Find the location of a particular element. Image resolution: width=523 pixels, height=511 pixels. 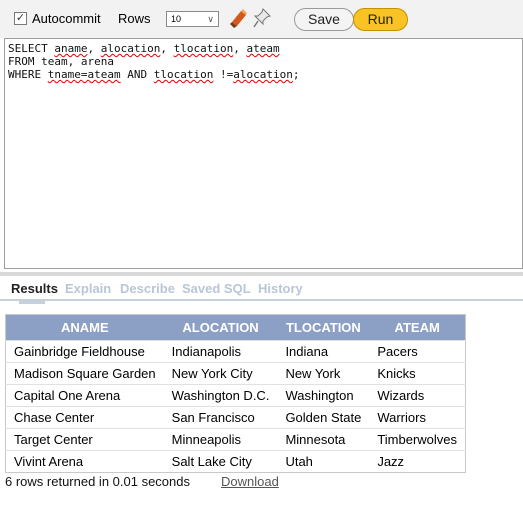

table-cell: Madison Square Garden is located at coordinates (84, 373).